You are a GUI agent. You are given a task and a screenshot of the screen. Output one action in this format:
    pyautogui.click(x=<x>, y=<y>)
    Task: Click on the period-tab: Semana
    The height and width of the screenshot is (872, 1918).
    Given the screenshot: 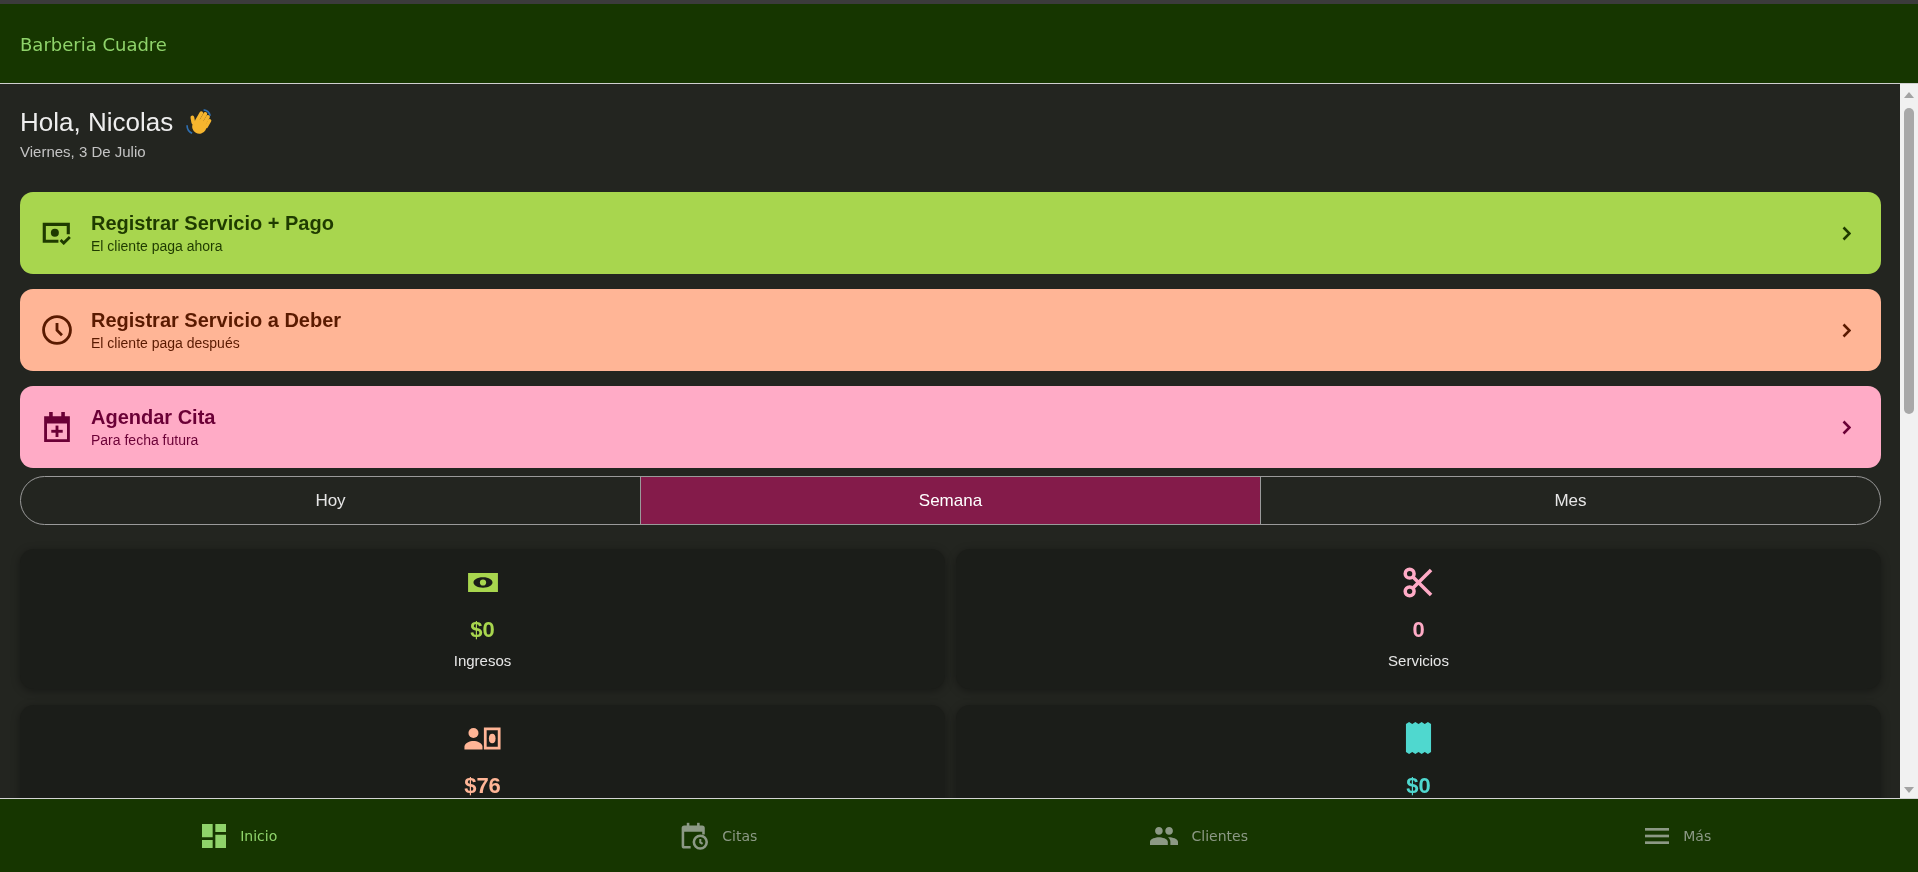 What is the action you would take?
    pyautogui.click(x=950, y=500)
    